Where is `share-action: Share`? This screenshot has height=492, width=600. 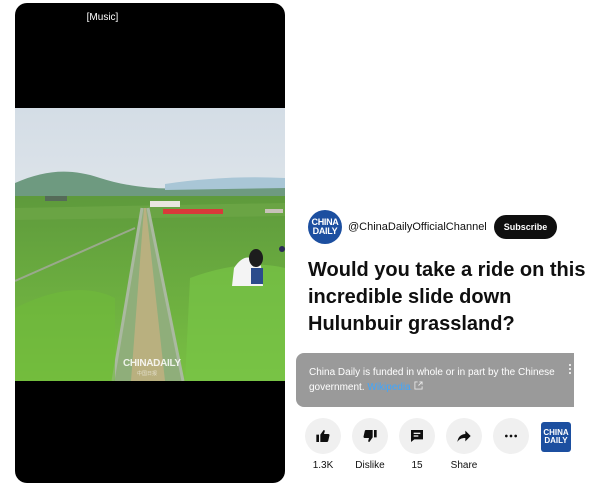 share-action: Share is located at coordinates (464, 444).